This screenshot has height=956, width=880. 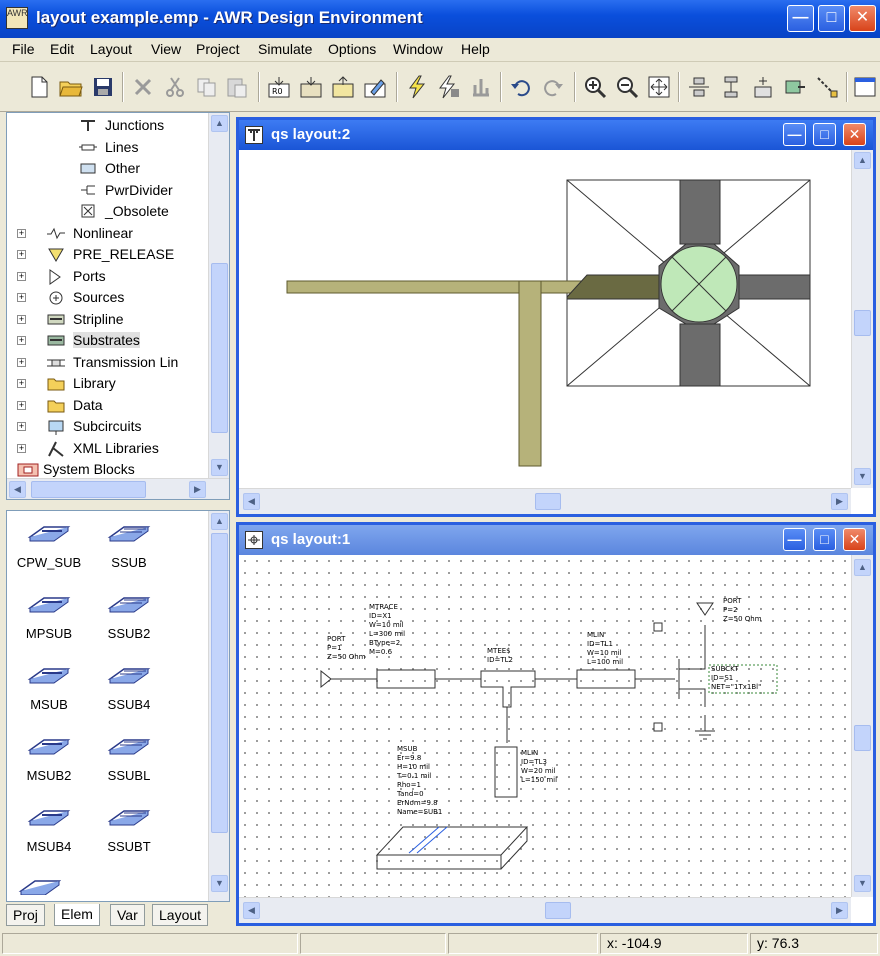 I want to click on zoom-in-icon, so click(x=595, y=87).